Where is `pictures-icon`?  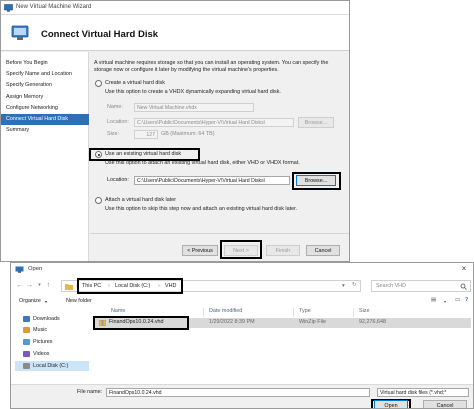
pictures-icon is located at coordinates (26, 341).